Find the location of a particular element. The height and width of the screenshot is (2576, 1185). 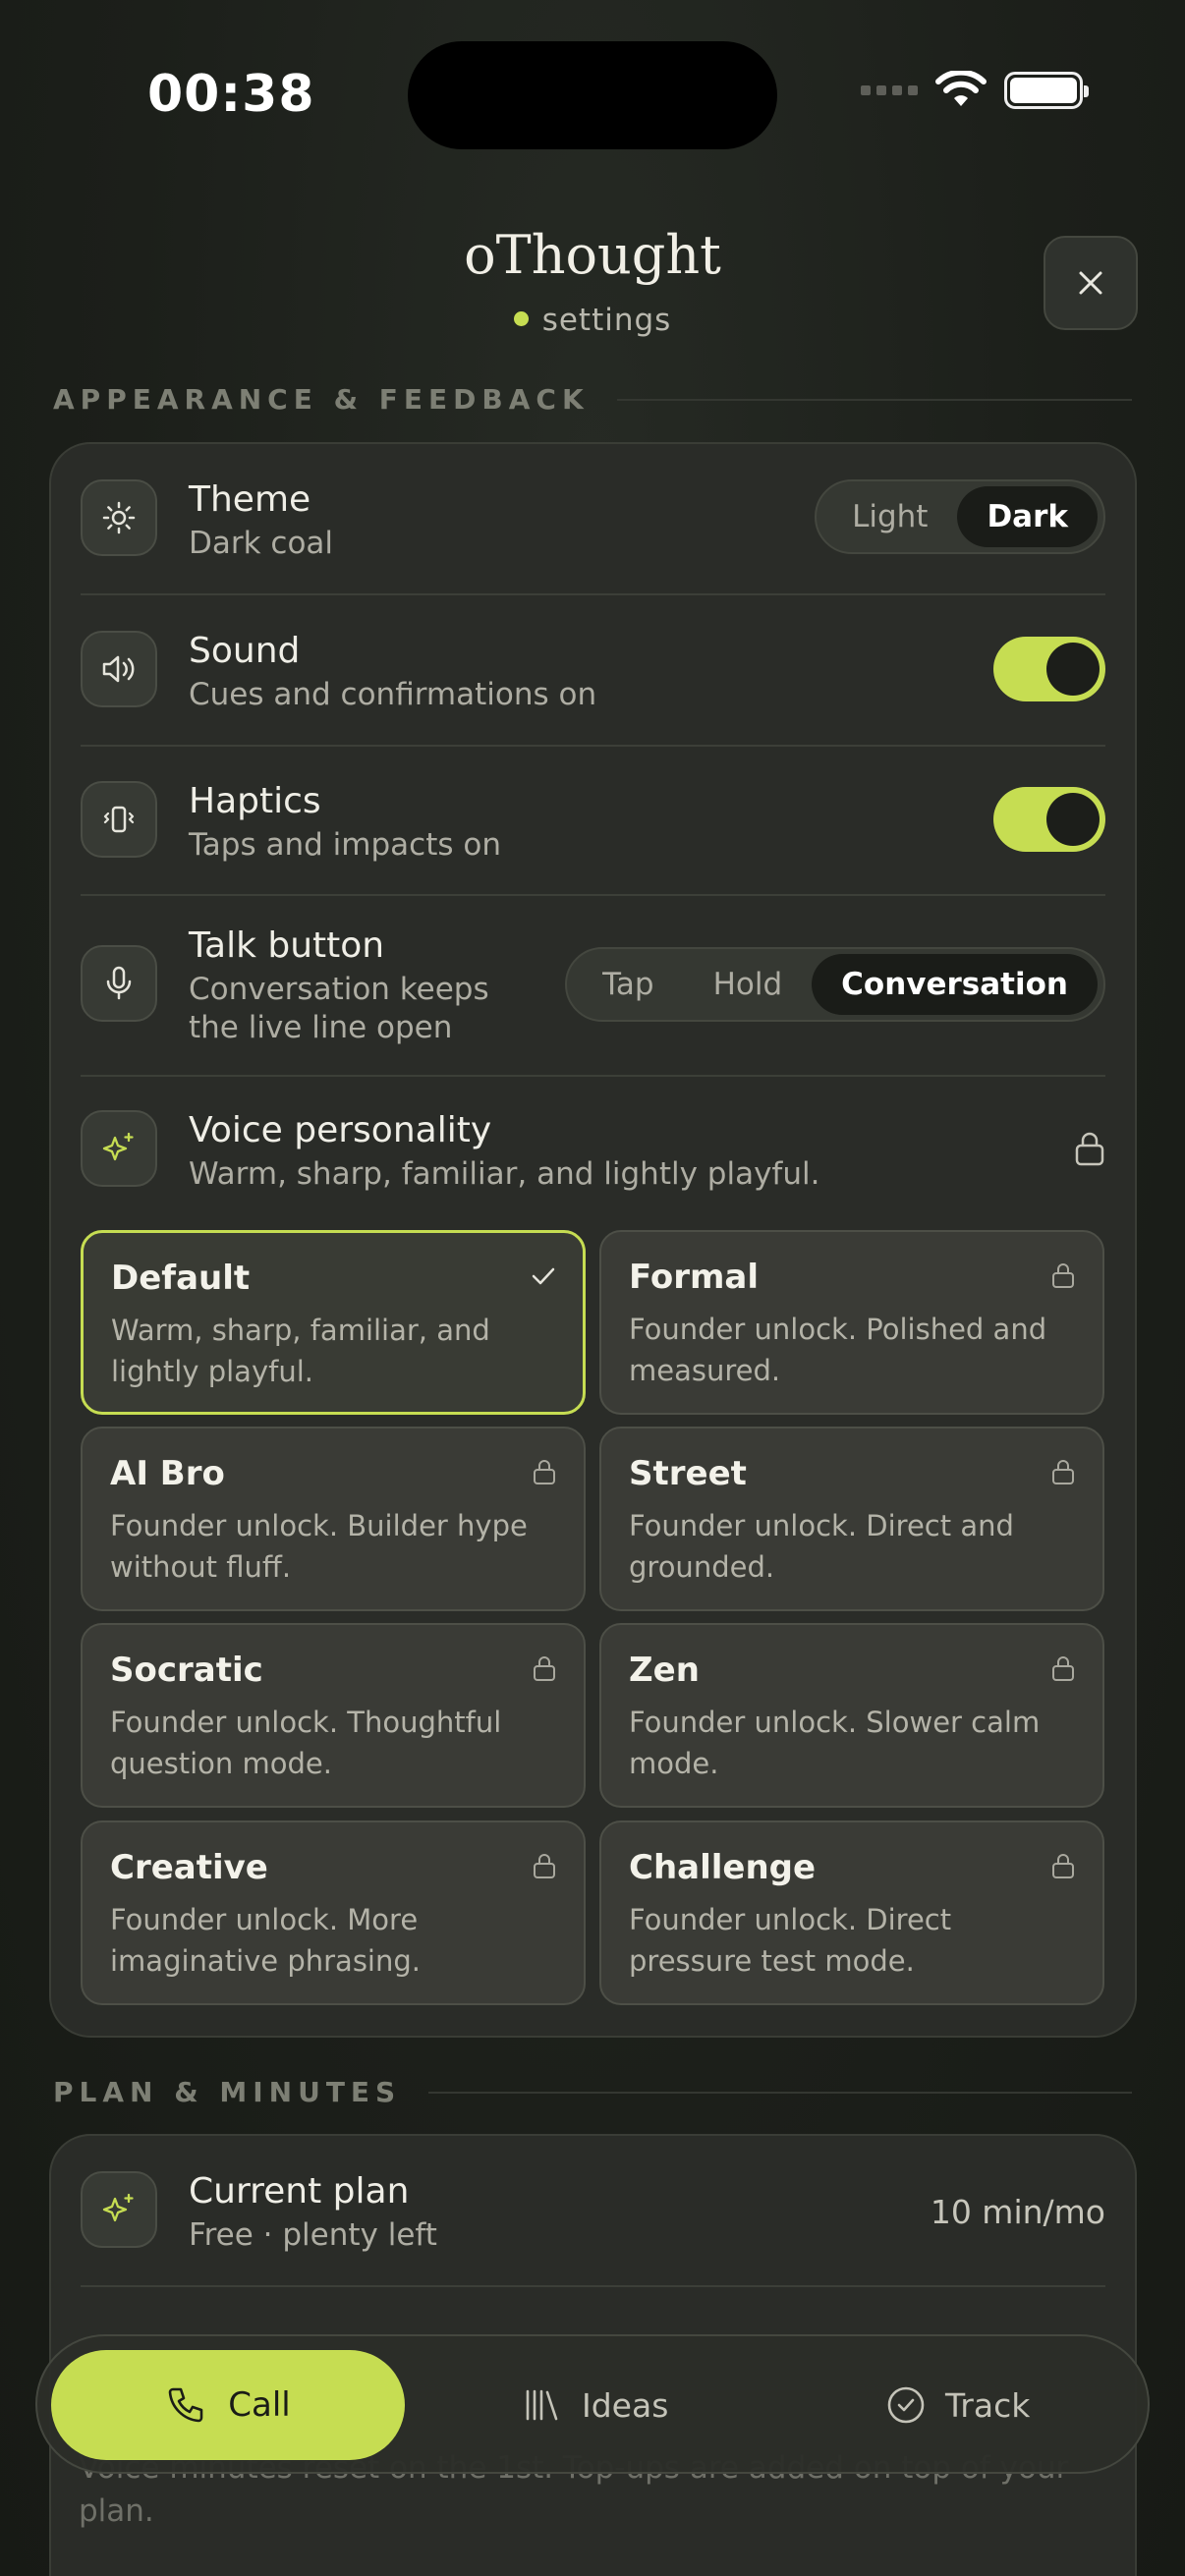

sound-toggle is located at coordinates (1049, 669).